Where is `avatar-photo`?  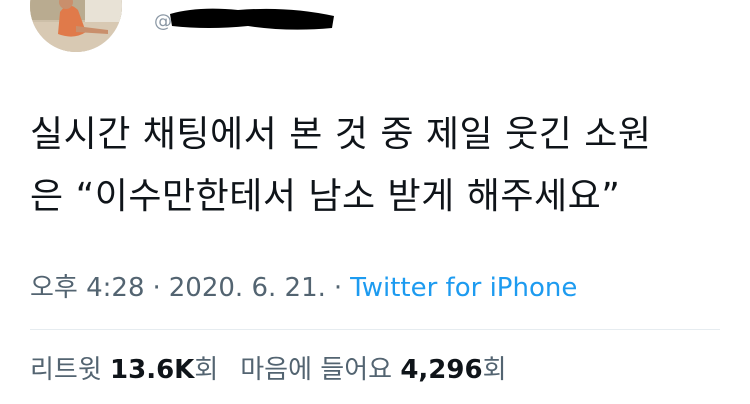 avatar-photo is located at coordinates (76, 26).